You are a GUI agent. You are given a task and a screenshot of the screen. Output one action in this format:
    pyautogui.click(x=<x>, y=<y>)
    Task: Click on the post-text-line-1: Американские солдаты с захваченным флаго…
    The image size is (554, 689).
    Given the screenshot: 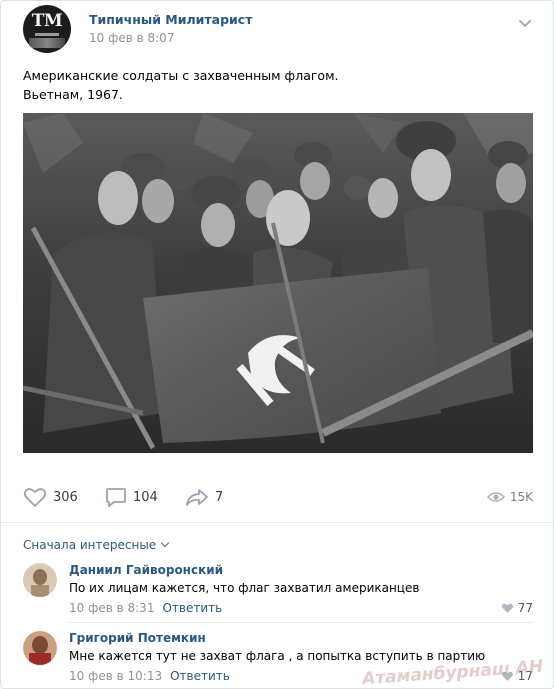 What is the action you would take?
    pyautogui.click(x=181, y=75)
    